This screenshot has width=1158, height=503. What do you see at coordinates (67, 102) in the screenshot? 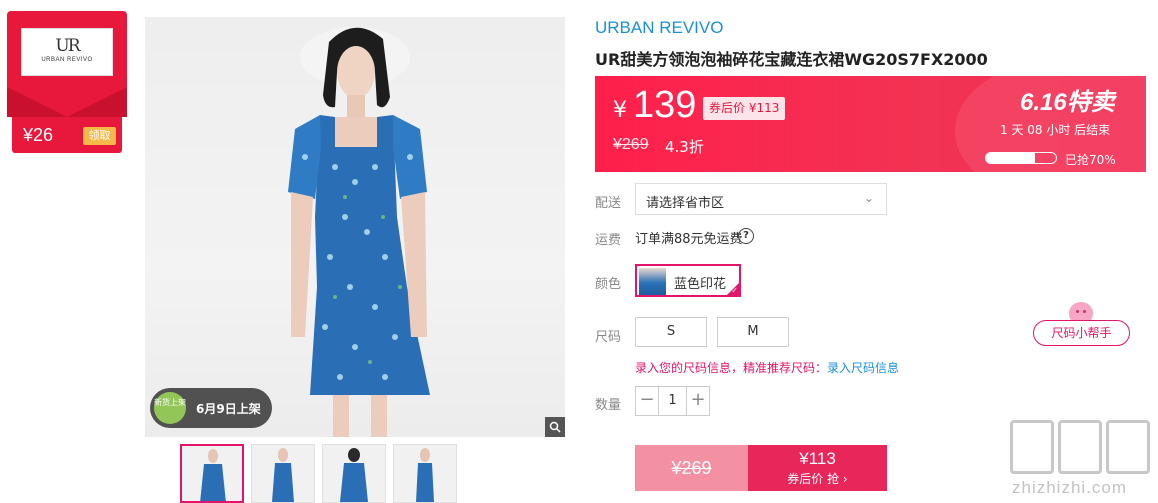
I see `coupon-fold-decoration` at bounding box center [67, 102].